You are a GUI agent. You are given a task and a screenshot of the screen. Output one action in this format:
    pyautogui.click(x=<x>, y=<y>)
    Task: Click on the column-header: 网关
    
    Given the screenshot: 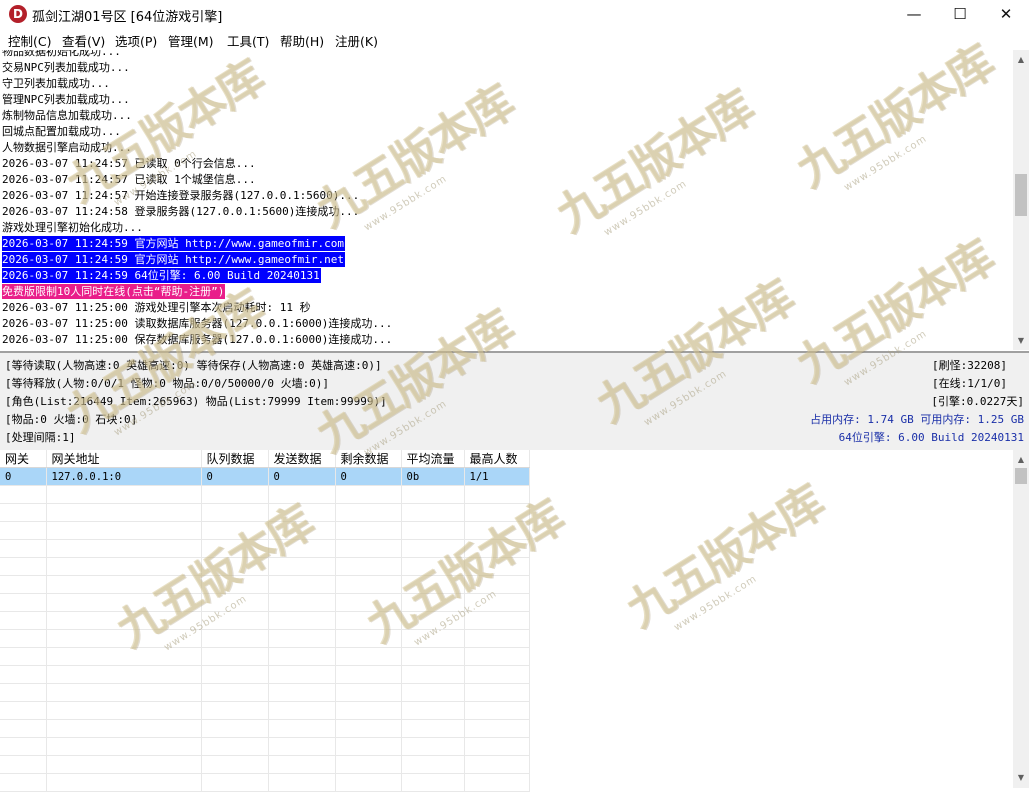 What is the action you would take?
    pyautogui.click(x=23, y=459)
    